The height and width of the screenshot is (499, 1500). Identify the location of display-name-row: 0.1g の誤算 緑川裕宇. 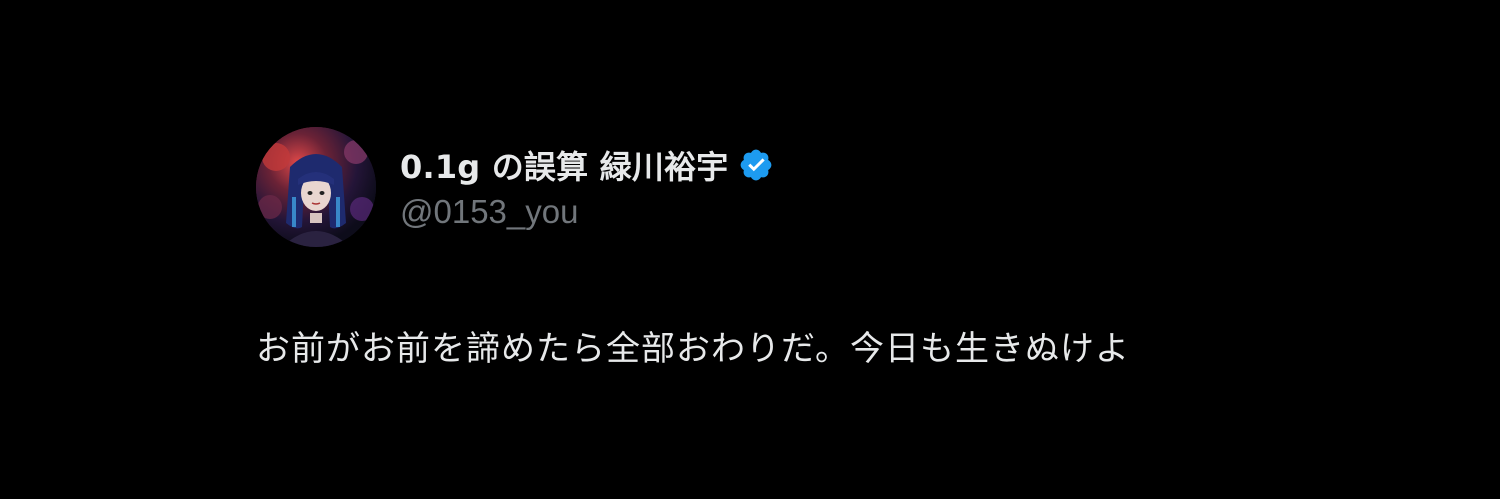
(587, 165).